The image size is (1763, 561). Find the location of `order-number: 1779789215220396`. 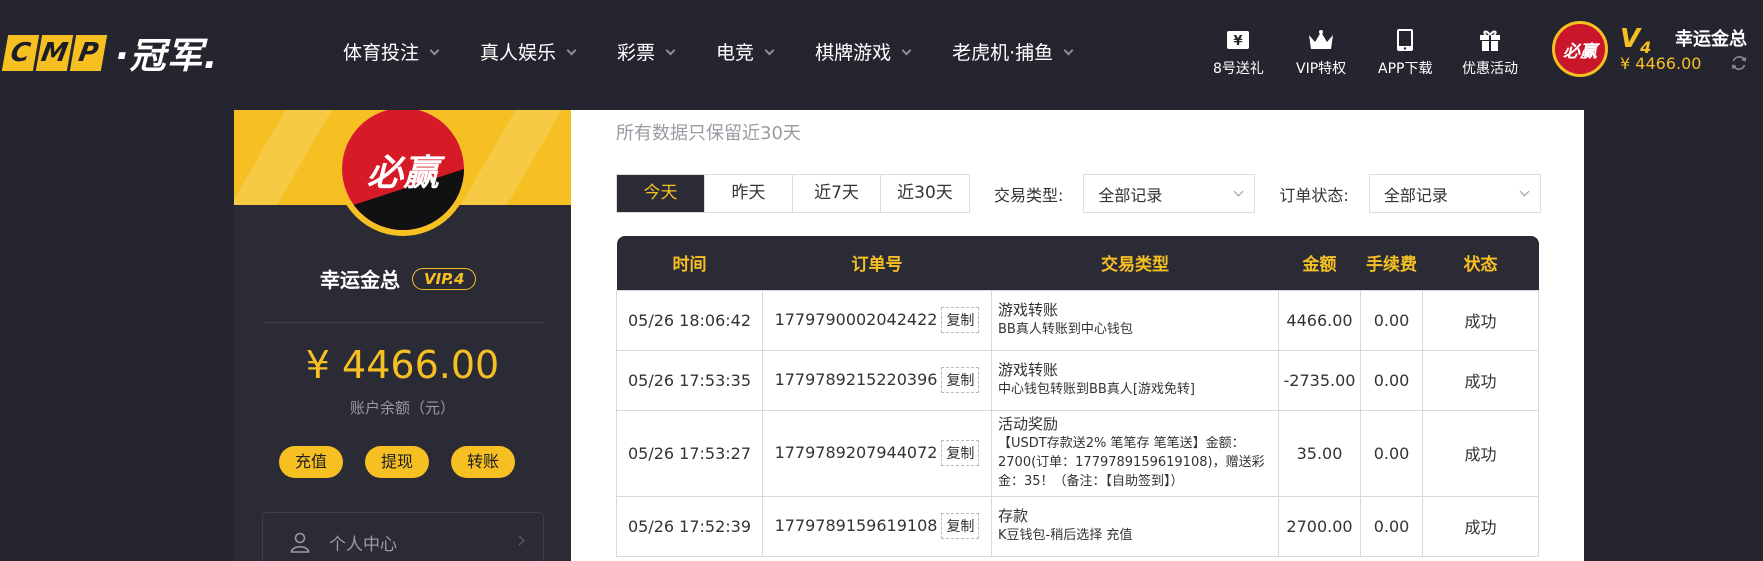

order-number: 1779789215220396 is located at coordinates (856, 379).